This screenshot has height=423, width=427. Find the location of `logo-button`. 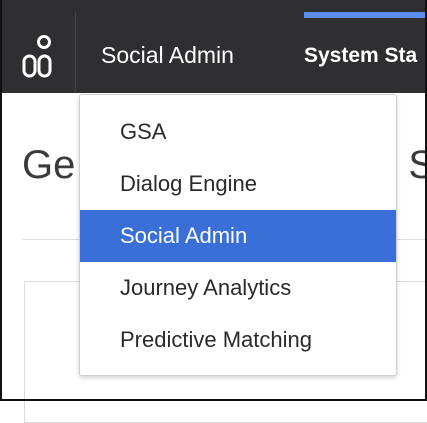

logo-button is located at coordinates (38, 52).